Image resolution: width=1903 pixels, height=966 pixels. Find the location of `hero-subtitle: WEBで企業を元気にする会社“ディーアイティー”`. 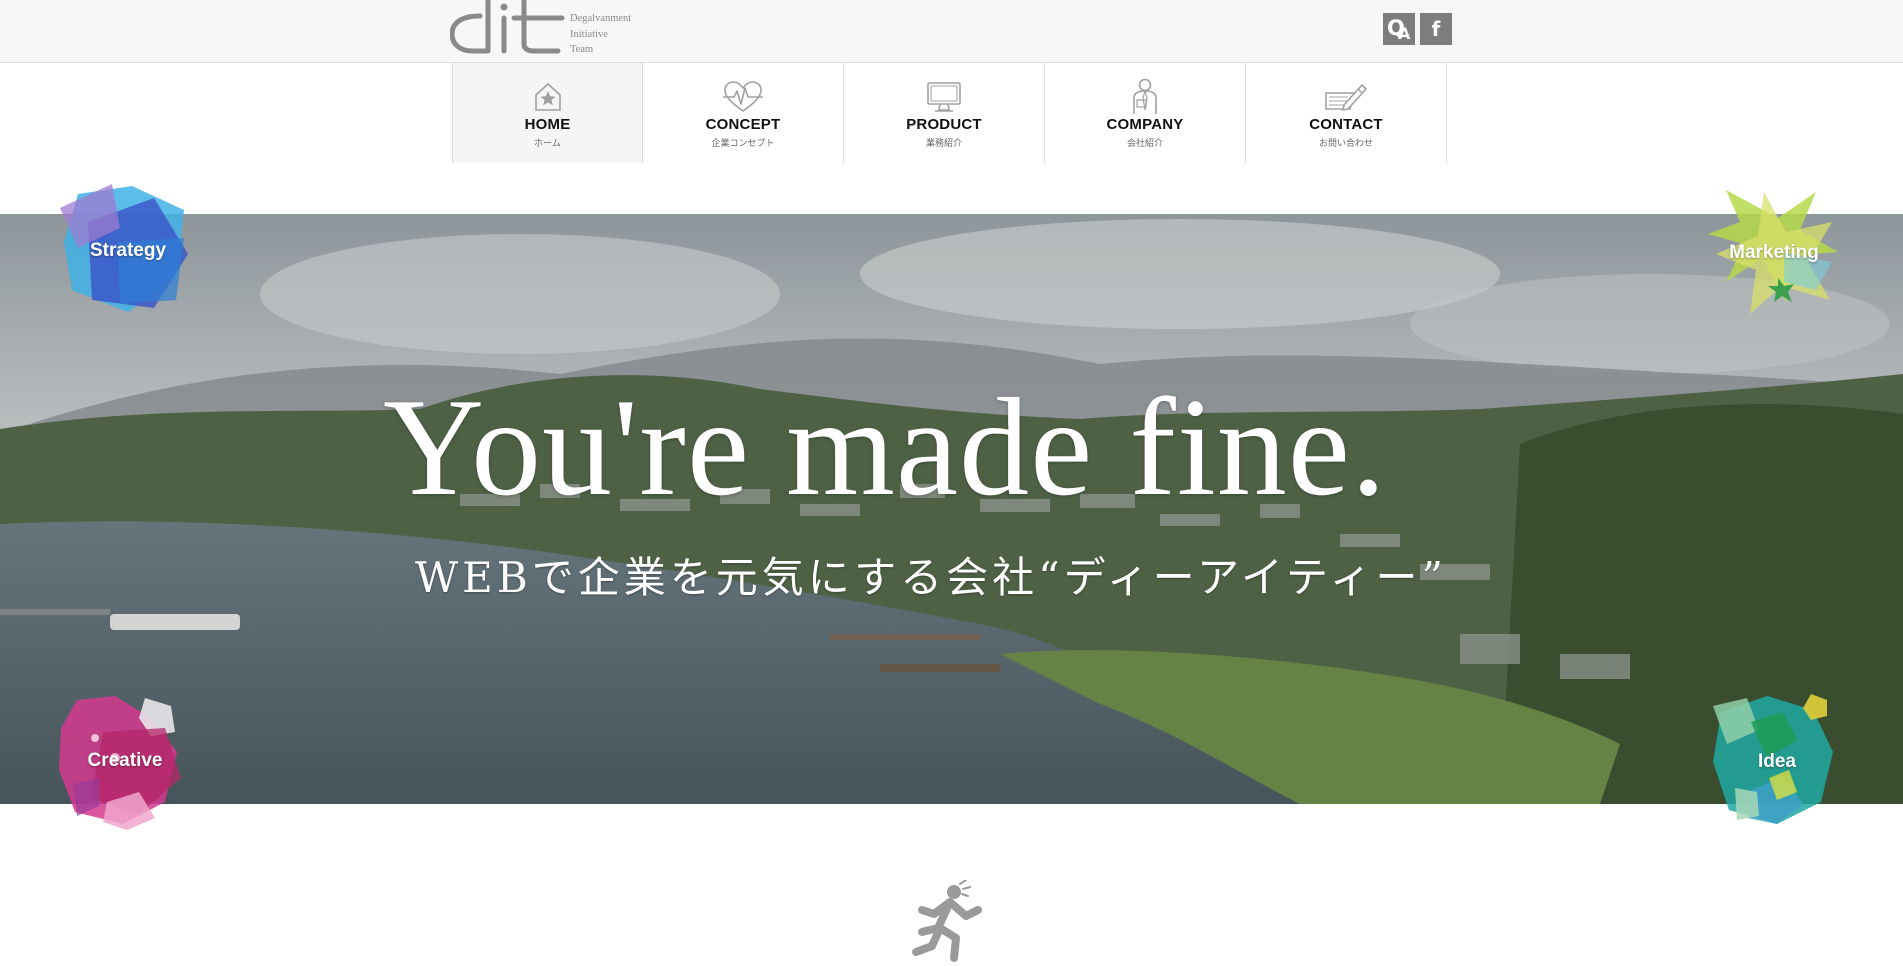

hero-subtitle: WEBで企業を元気にする会社“ディーアイティー” is located at coordinates (931, 577).